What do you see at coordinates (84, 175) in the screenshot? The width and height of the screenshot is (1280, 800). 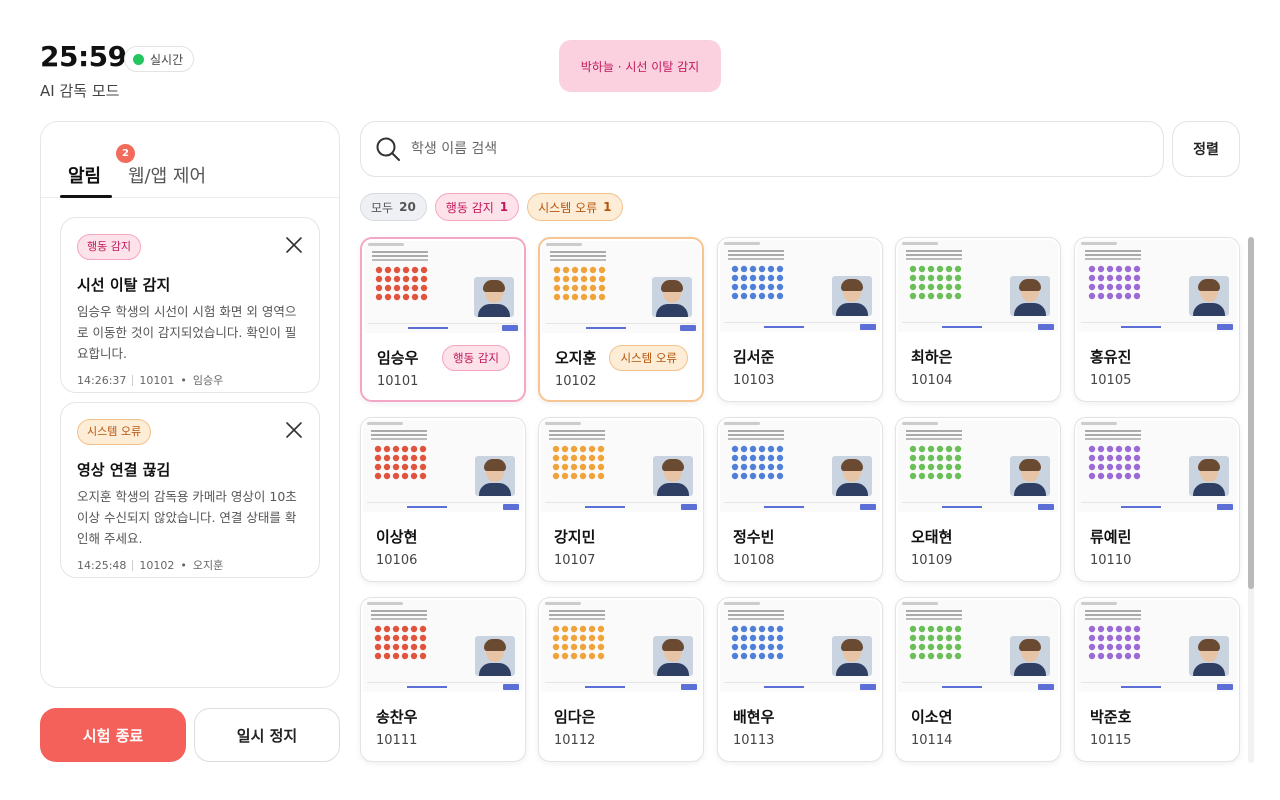 I see `tab-alerts: 알림` at bounding box center [84, 175].